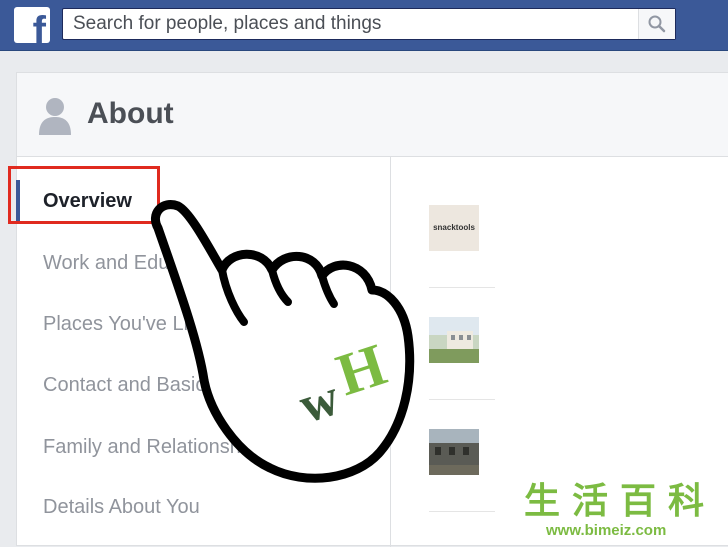  What do you see at coordinates (130, 113) in the screenshot?
I see `page-title: About` at bounding box center [130, 113].